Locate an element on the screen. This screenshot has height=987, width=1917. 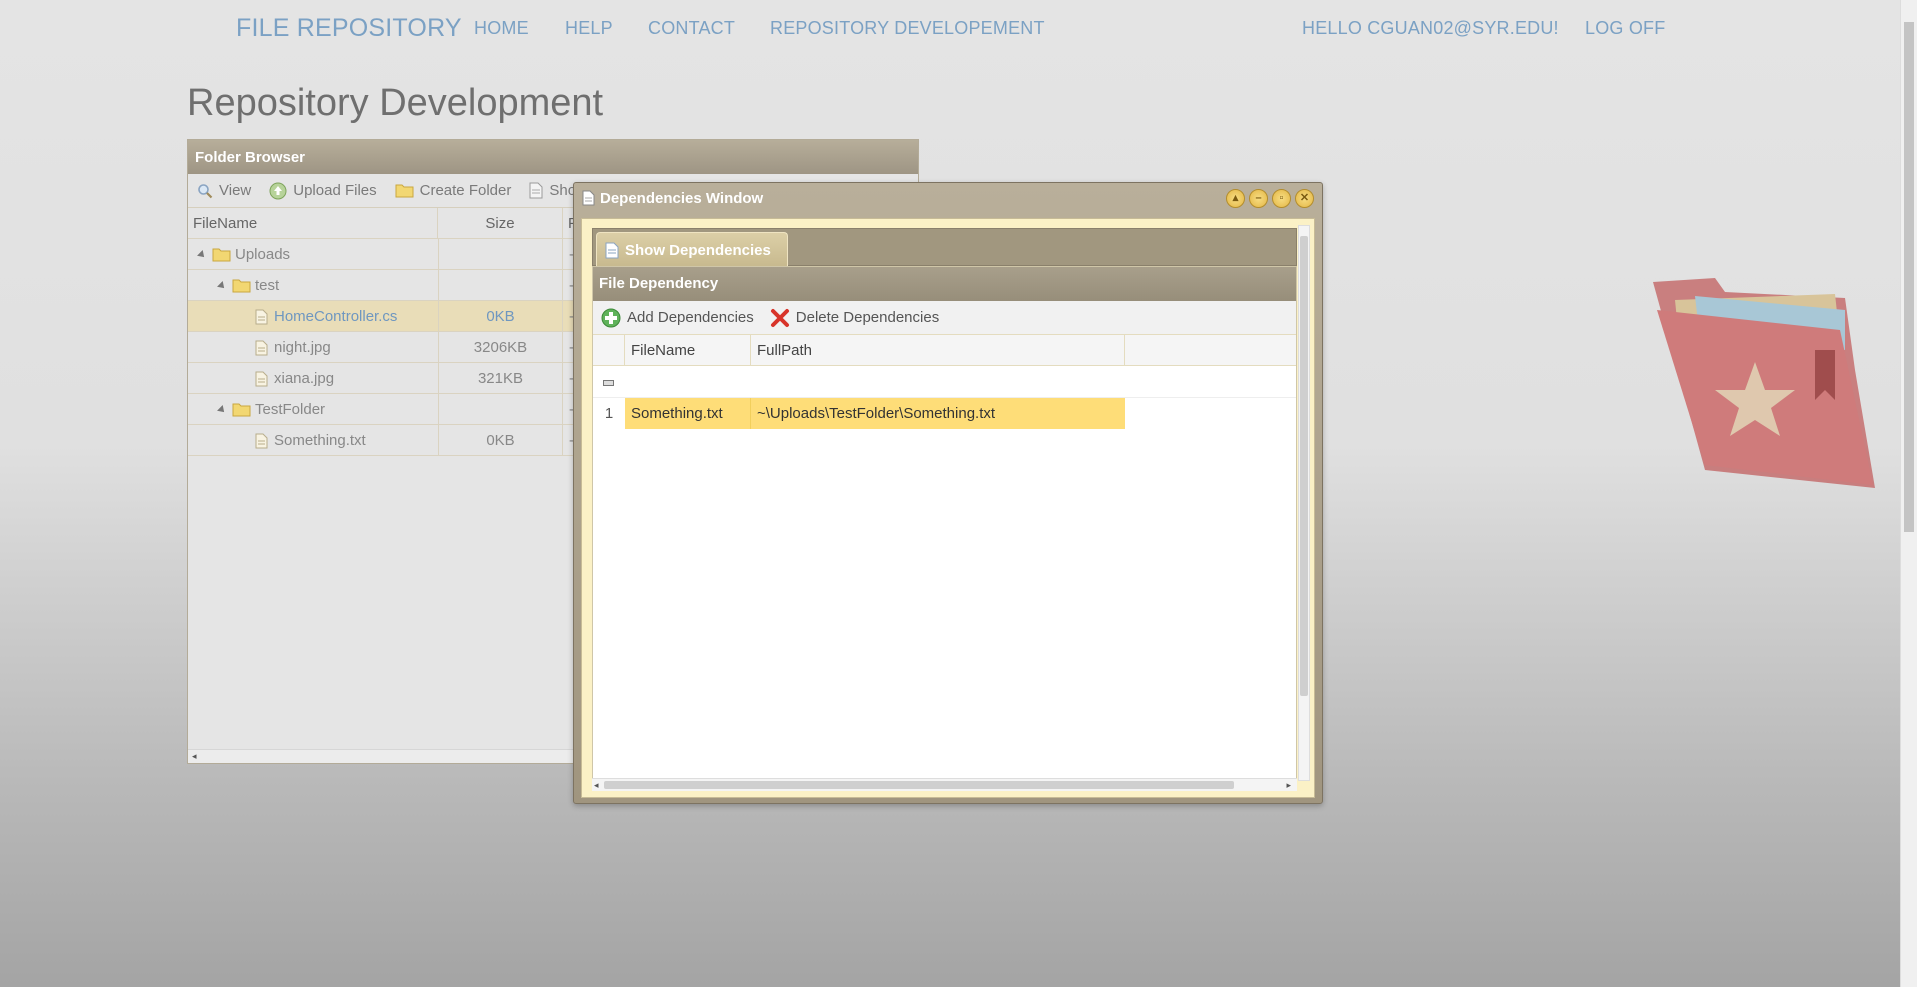
upload-files-button: Upload Files is located at coordinates (323, 191).